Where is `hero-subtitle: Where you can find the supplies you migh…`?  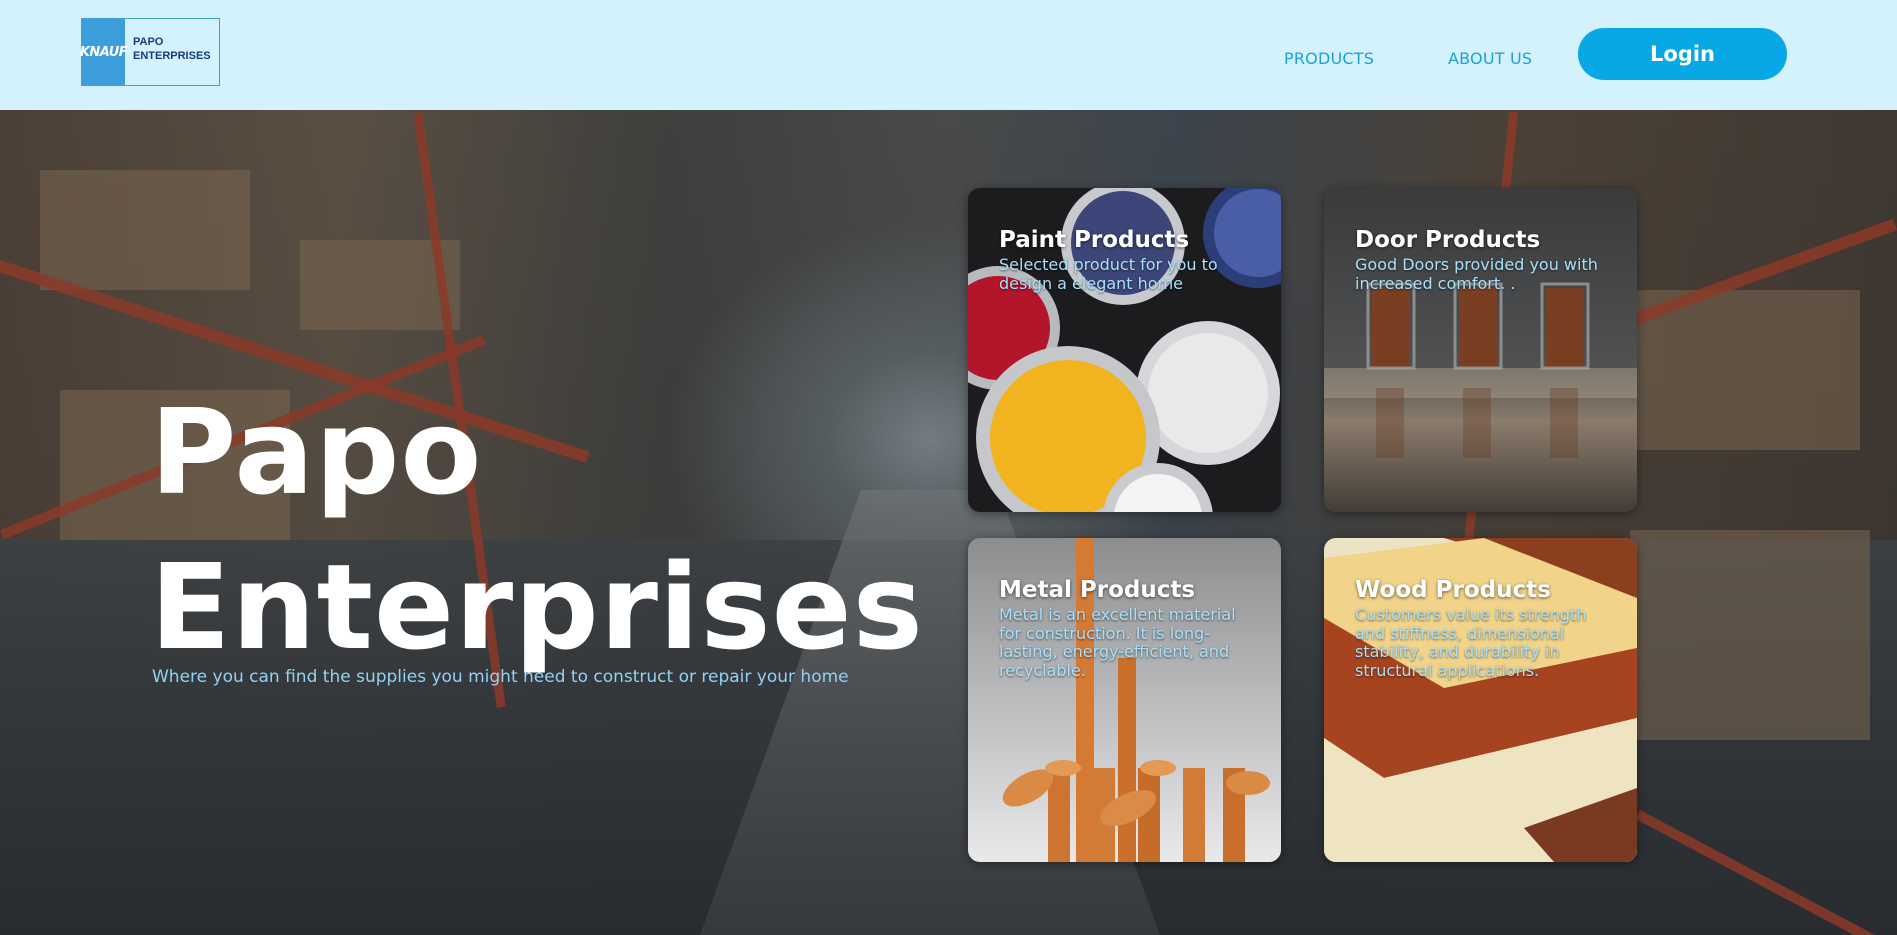 hero-subtitle: Where you can find the supplies you migh… is located at coordinates (500, 677).